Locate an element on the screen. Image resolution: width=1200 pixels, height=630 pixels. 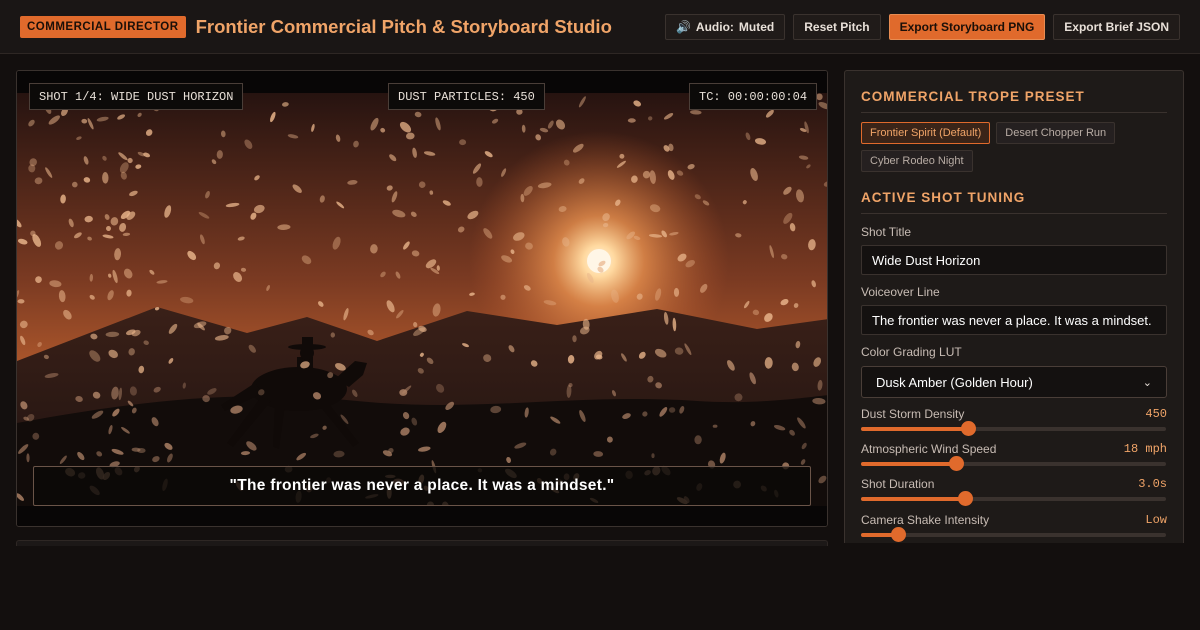
wind-speed-slider is located at coordinates (1013, 463).